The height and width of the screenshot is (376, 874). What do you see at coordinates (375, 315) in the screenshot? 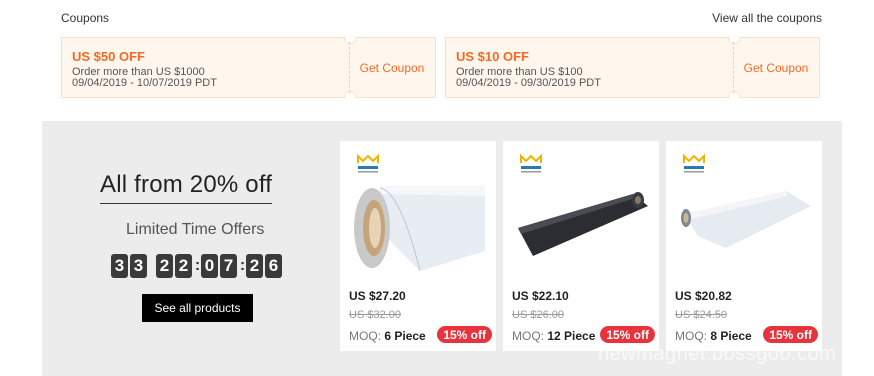
I see `product-old-price: US $32.00` at bounding box center [375, 315].